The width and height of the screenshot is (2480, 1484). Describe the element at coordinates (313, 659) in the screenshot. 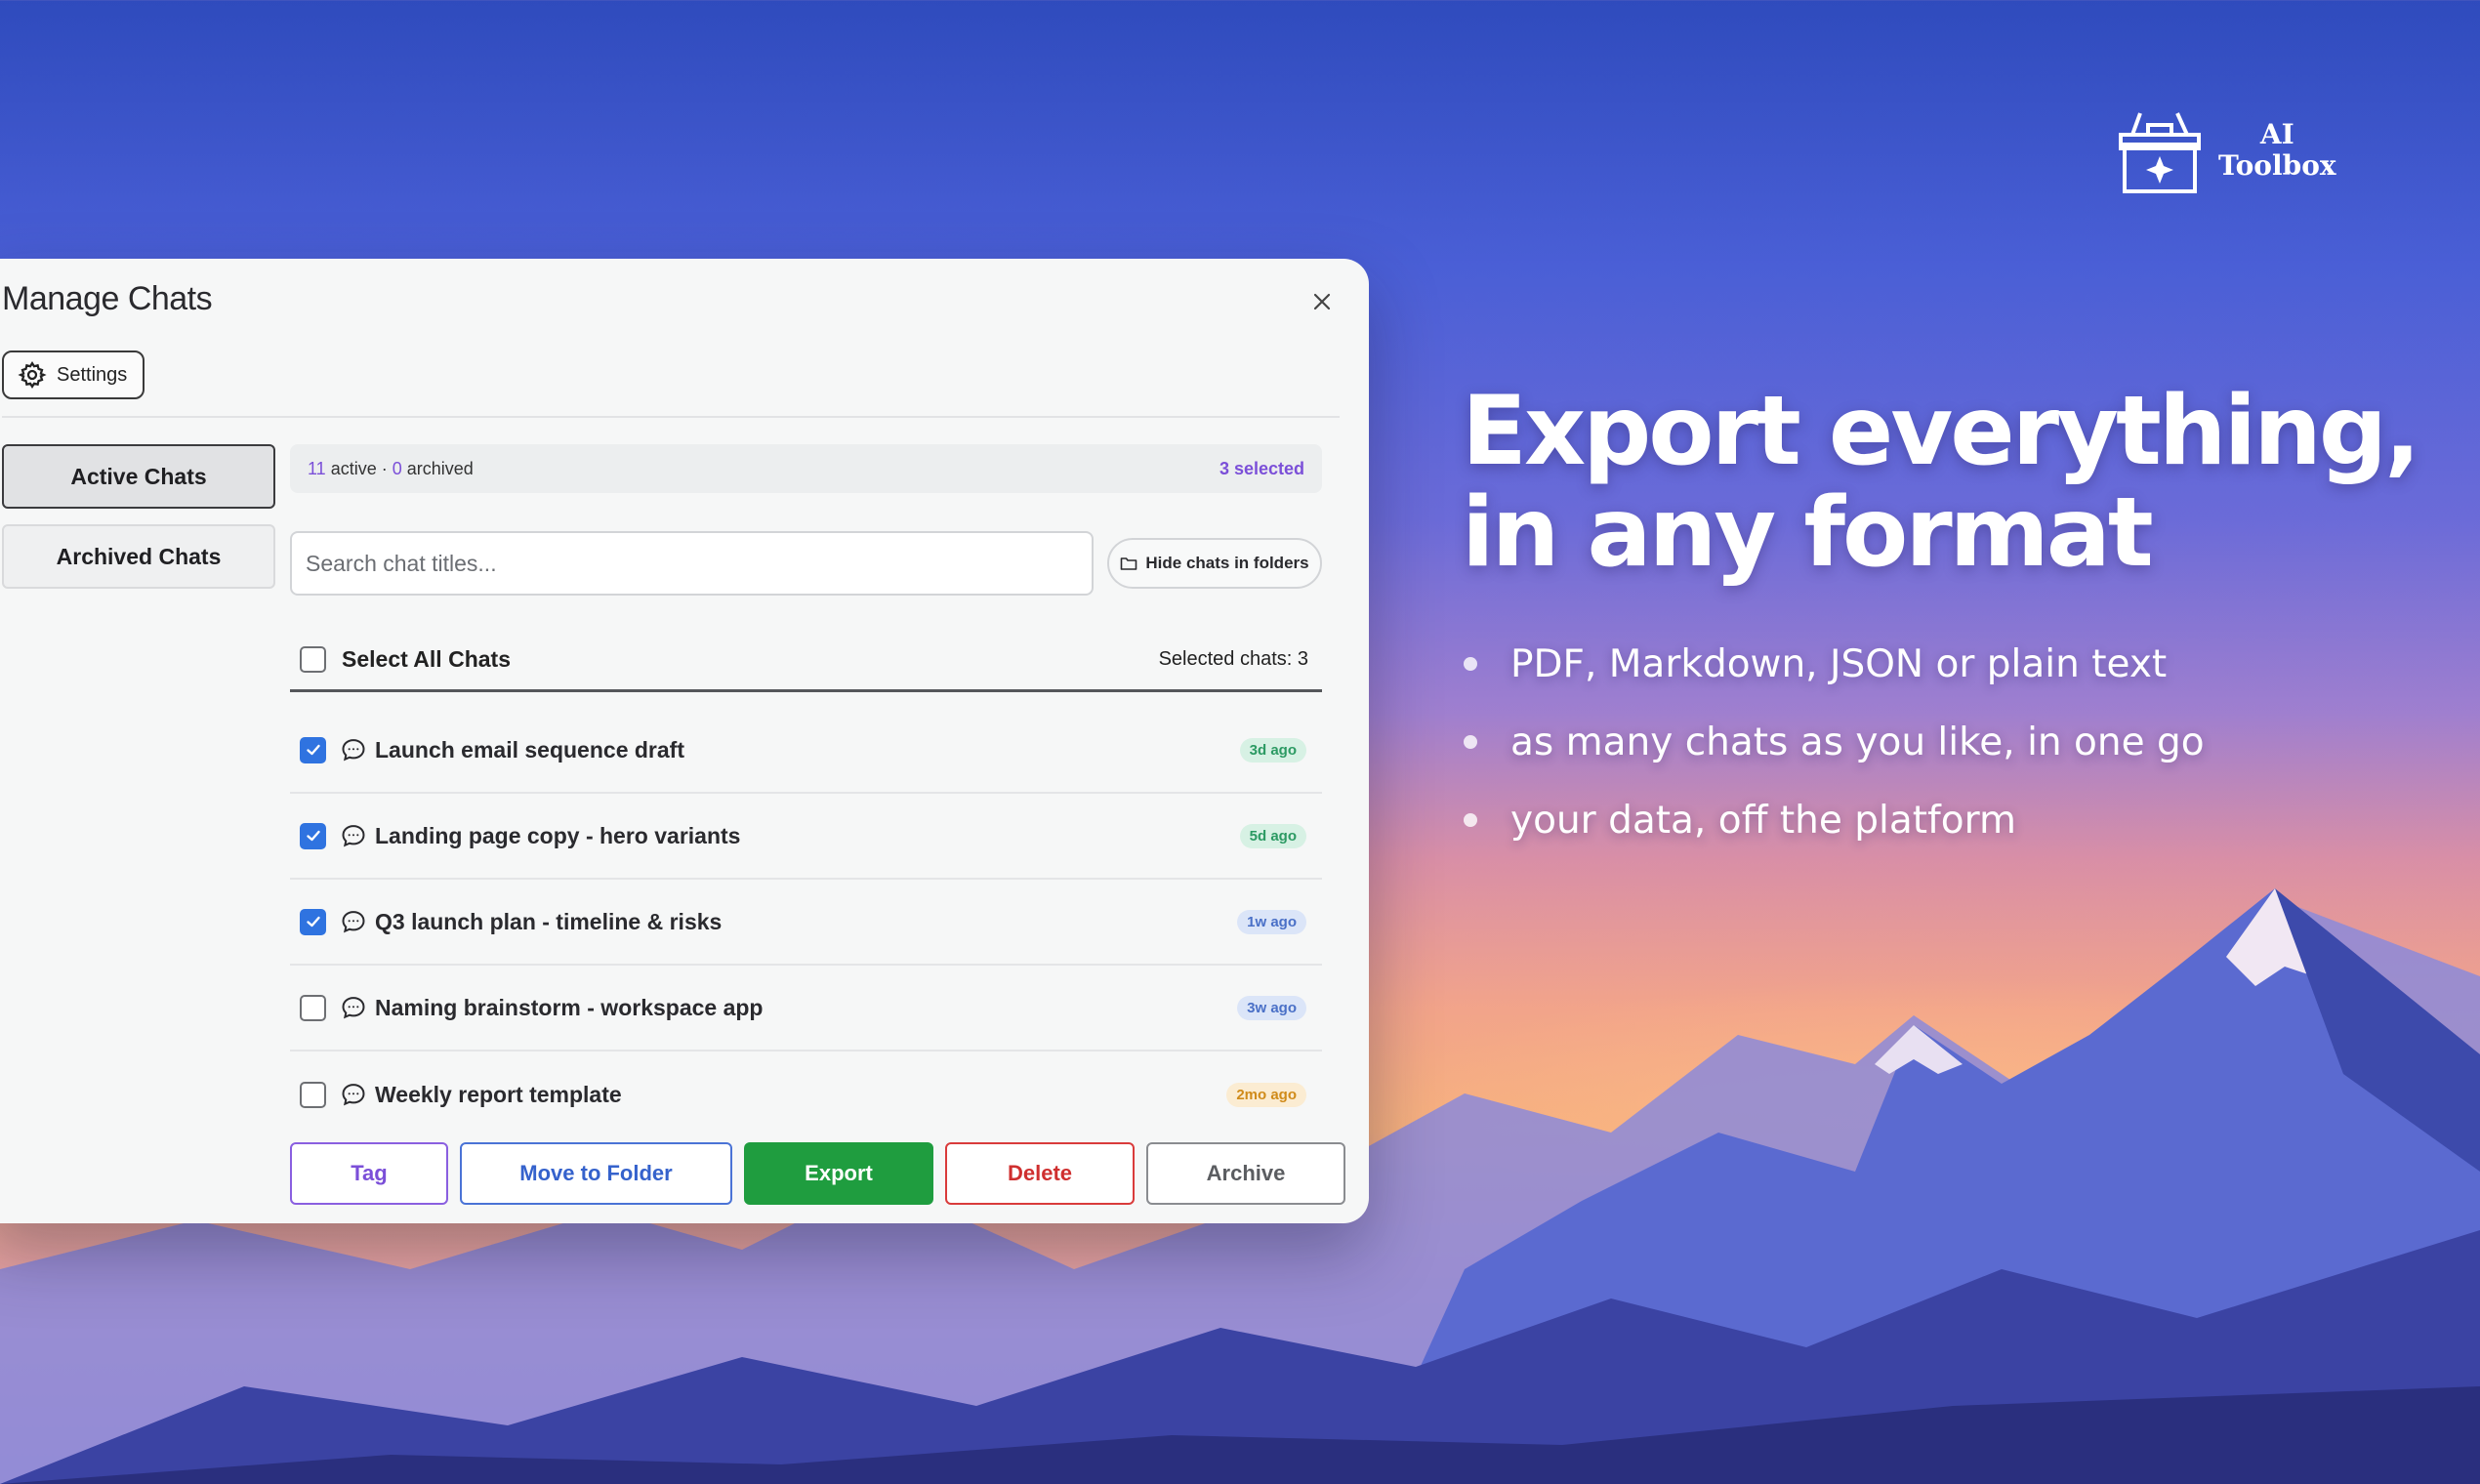

I see `select-all-checkbox` at that location.